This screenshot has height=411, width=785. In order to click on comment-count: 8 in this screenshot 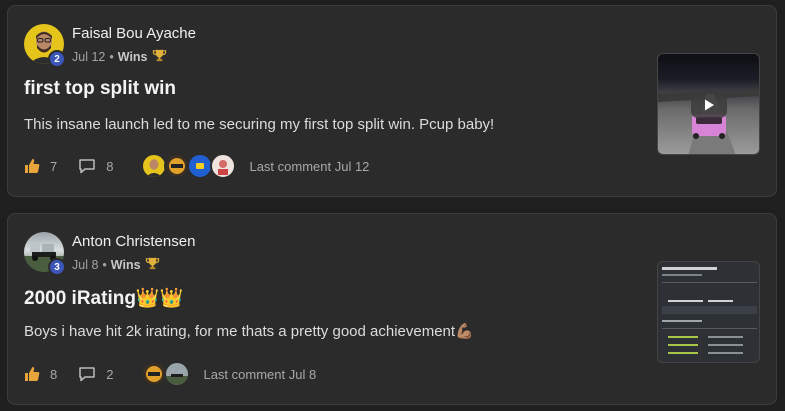, I will do `click(110, 166)`.